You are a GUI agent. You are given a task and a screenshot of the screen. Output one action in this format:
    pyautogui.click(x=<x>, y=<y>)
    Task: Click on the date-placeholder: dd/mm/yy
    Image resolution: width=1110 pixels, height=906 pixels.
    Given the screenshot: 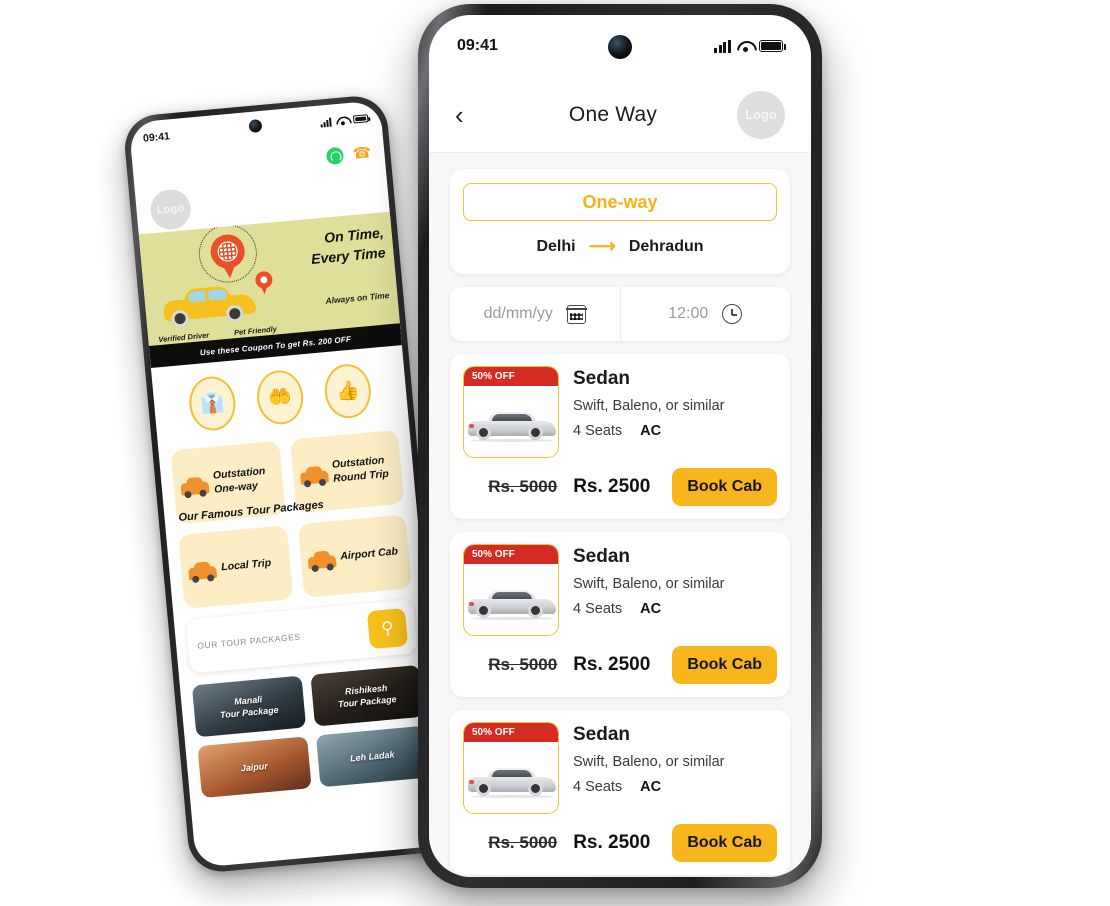 What is the action you would take?
    pyautogui.click(x=518, y=313)
    